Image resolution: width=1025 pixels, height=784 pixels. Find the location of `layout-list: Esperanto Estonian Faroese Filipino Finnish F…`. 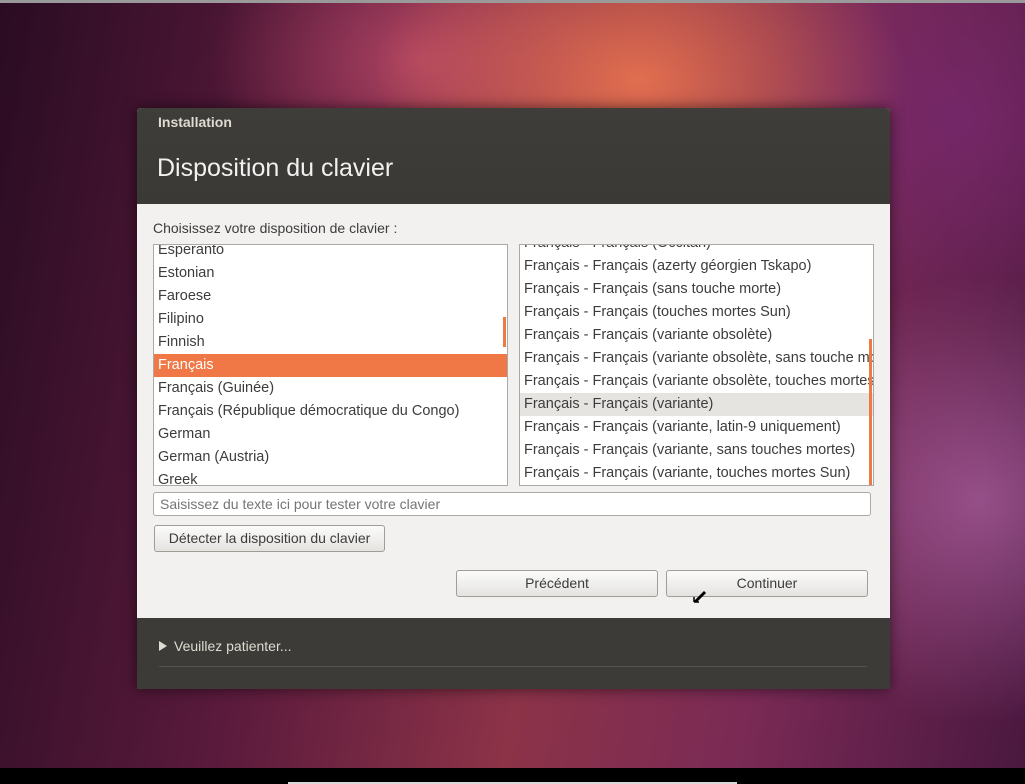

layout-list: Esperanto Estonian Faroese Filipino Finnish F… is located at coordinates (330, 365).